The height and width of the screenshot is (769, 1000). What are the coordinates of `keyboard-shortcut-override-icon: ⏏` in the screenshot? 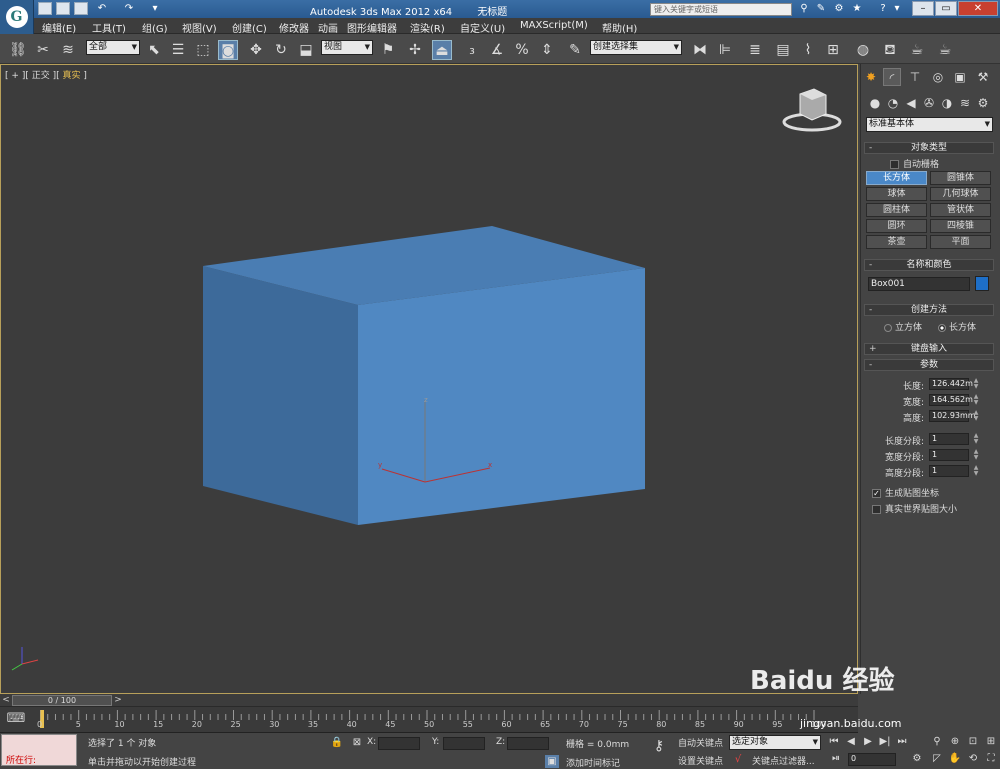 It's located at (442, 50).